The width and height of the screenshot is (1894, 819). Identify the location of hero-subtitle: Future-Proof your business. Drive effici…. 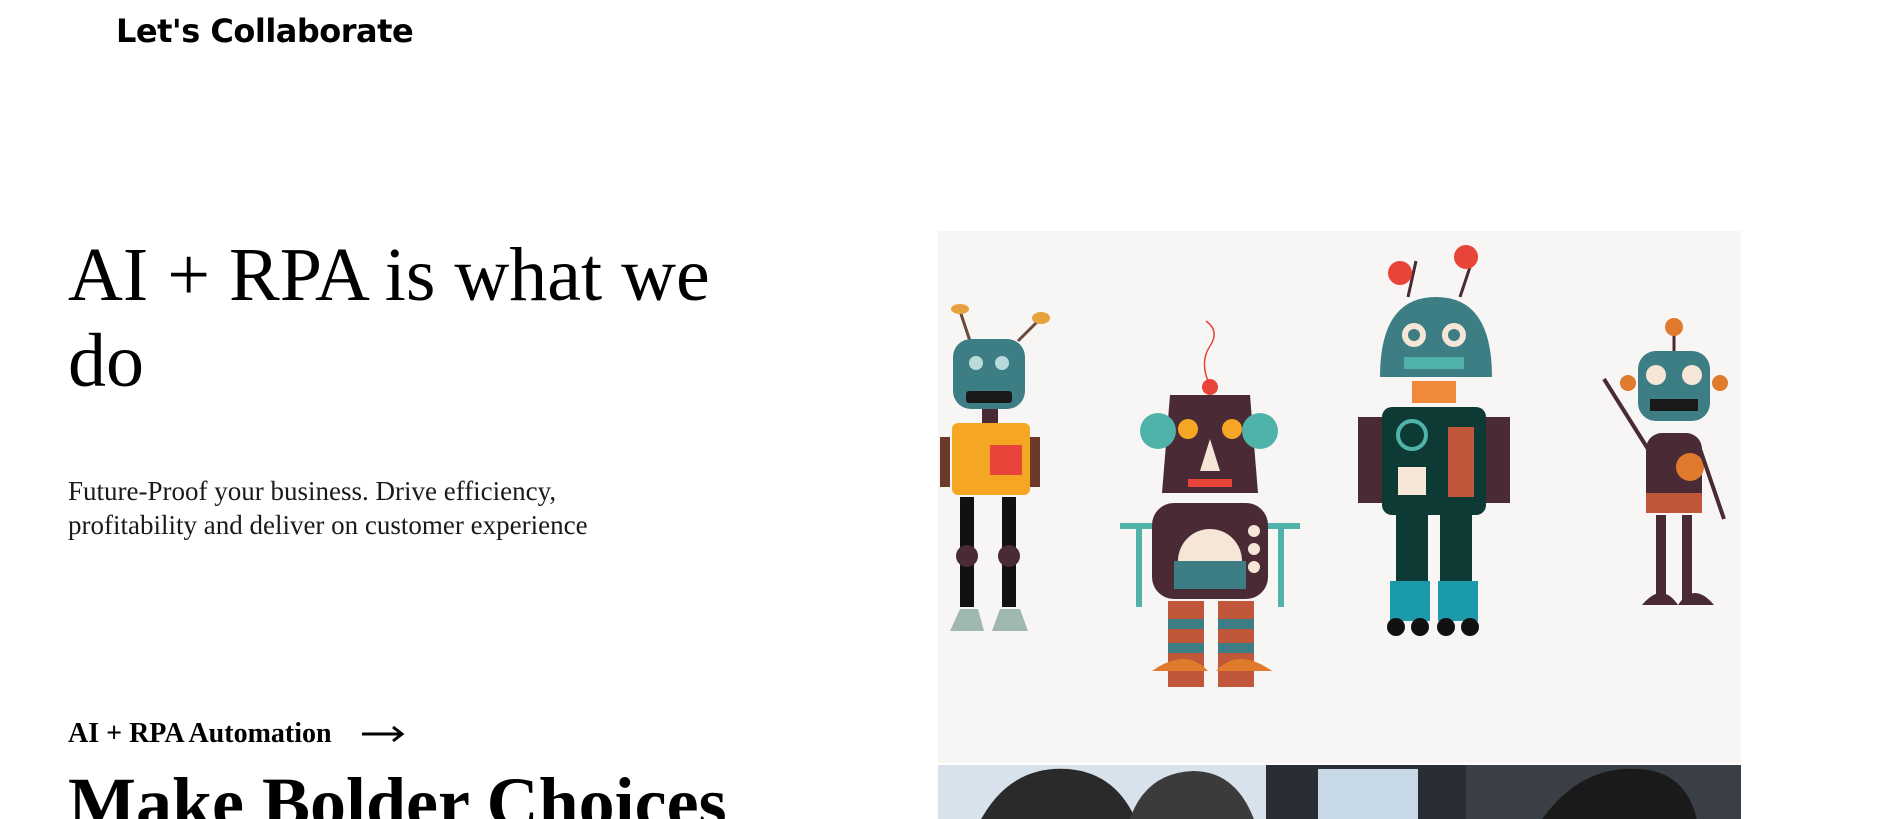
(328, 508).